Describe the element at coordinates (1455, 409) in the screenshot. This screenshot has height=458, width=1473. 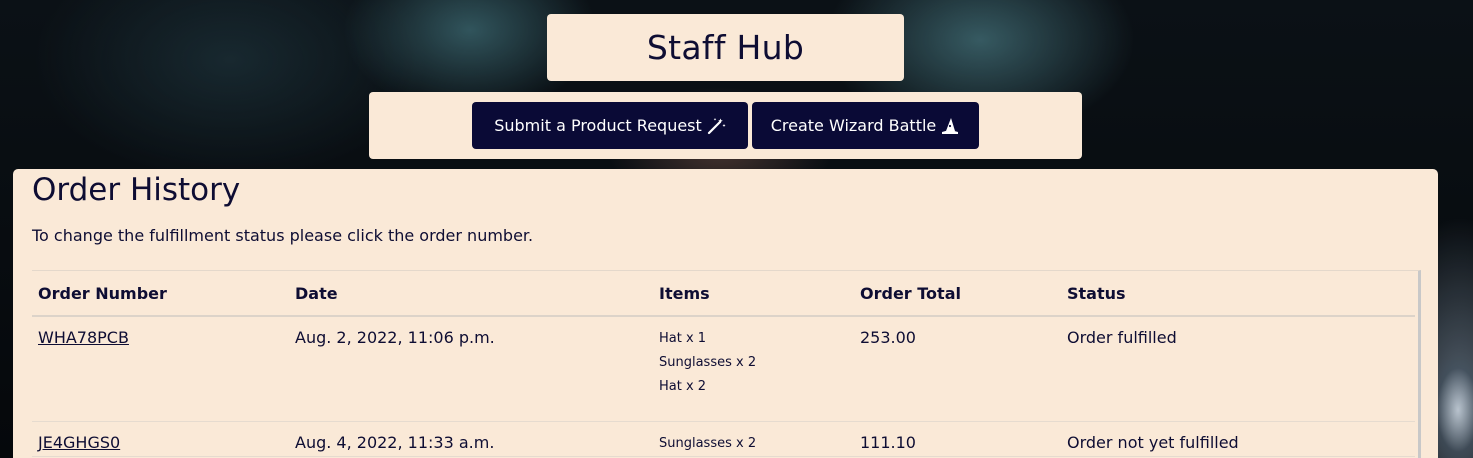
I see `background-image-edge` at that location.